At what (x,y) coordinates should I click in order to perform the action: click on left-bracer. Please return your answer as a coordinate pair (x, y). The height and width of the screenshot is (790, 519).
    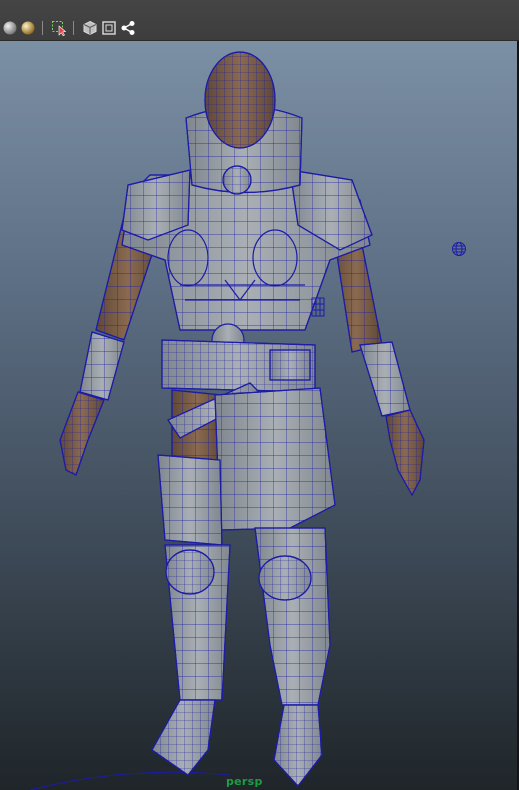
    Looking at the image, I should click on (102, 366).